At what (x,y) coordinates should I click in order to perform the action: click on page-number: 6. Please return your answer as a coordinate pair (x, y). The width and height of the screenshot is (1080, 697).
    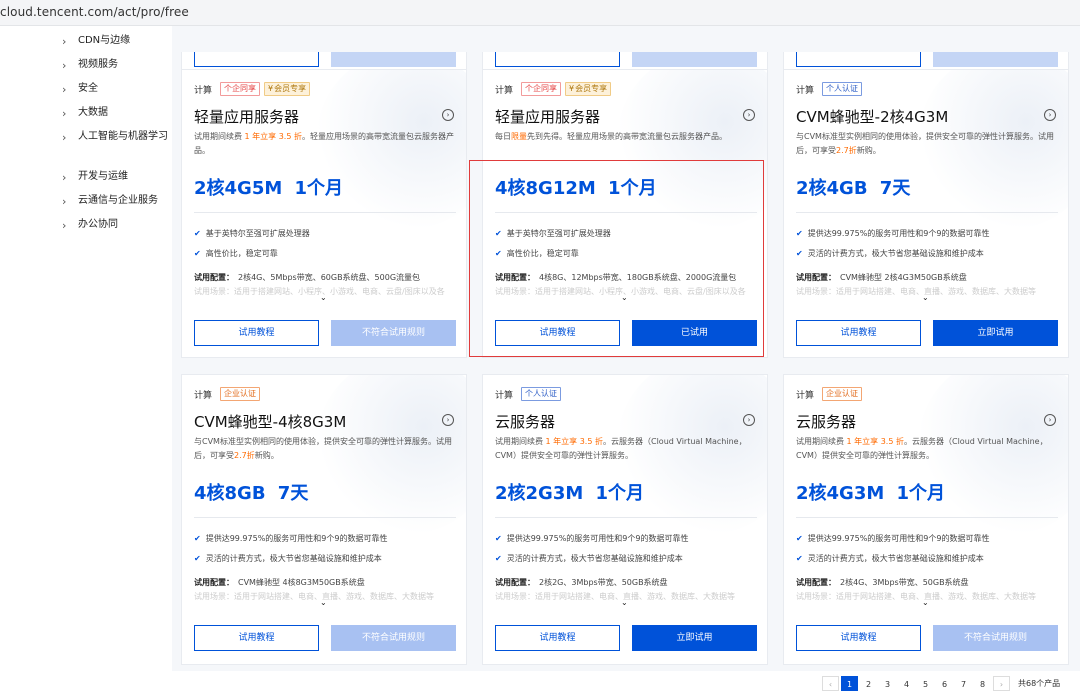
    Looking at the image, I should click on (944, 683).